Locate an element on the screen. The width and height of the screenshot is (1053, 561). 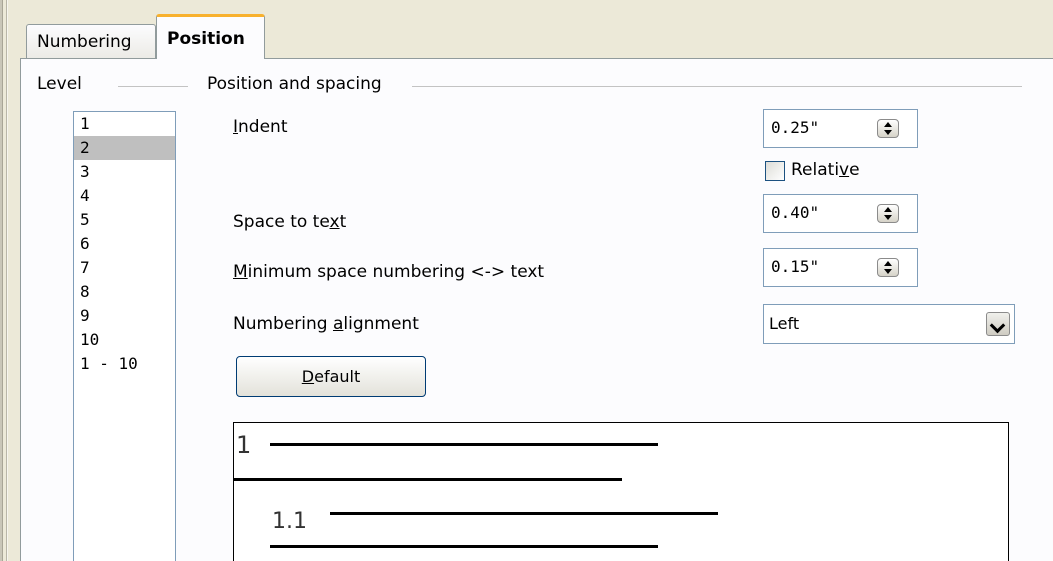
alignment-label: Numbering alignment is located at coordinates (326, 324).